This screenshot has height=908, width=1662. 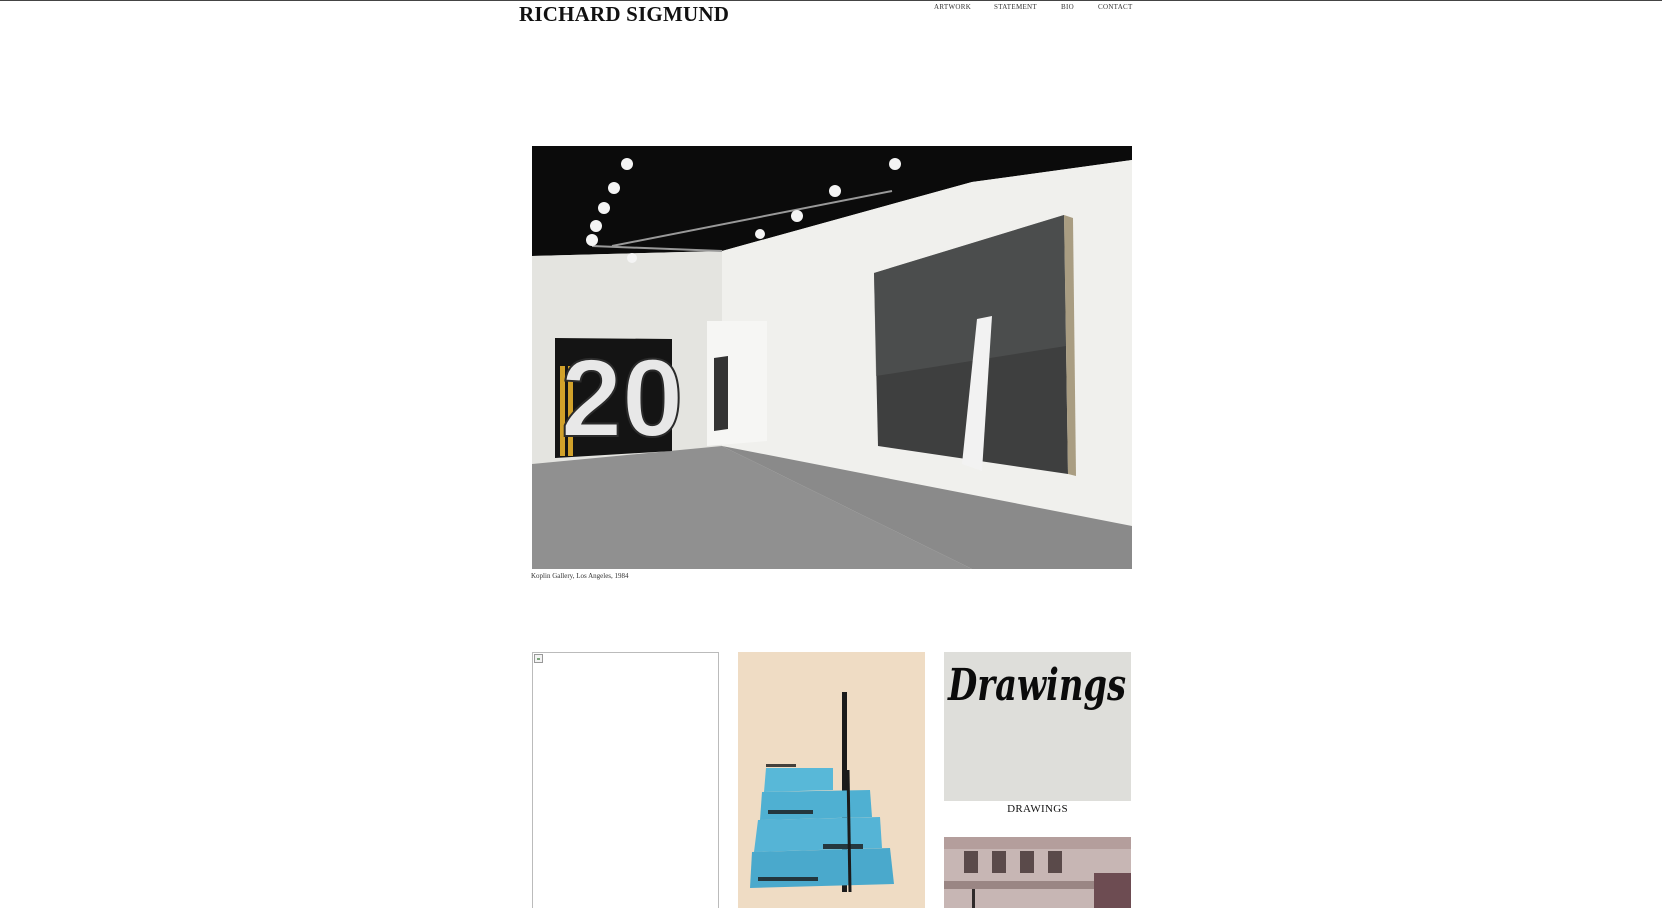 I want to click on gallery-thumbnail-broken, so click(x=625, y=780).